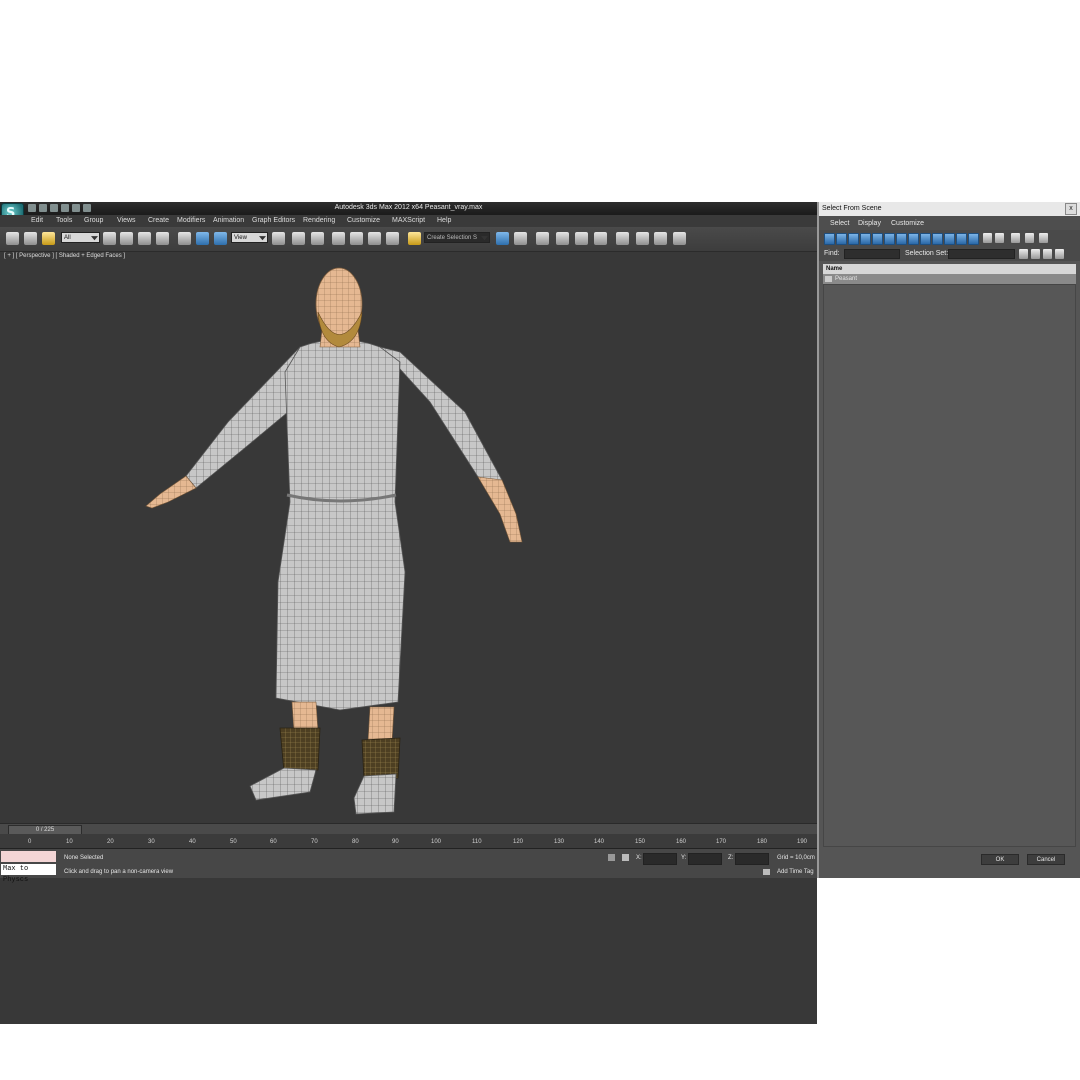 The height and width of the screenshot is (1080, 1080). Describe the element at coordinates (913, 239) in the screenshot. I see `display-xrefs-icon` at that location.